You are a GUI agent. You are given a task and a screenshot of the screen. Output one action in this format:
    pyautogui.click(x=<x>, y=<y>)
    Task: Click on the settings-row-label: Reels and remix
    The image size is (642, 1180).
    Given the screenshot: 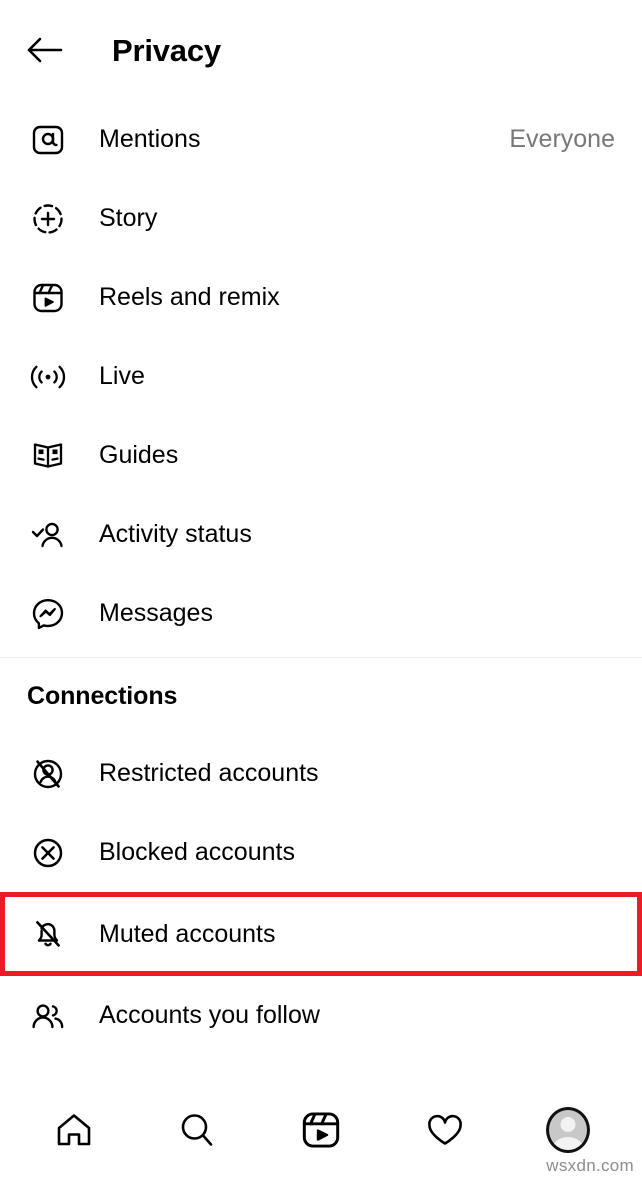 What is the action you would take?
    pyautogui.click(x=189, y=297)
    